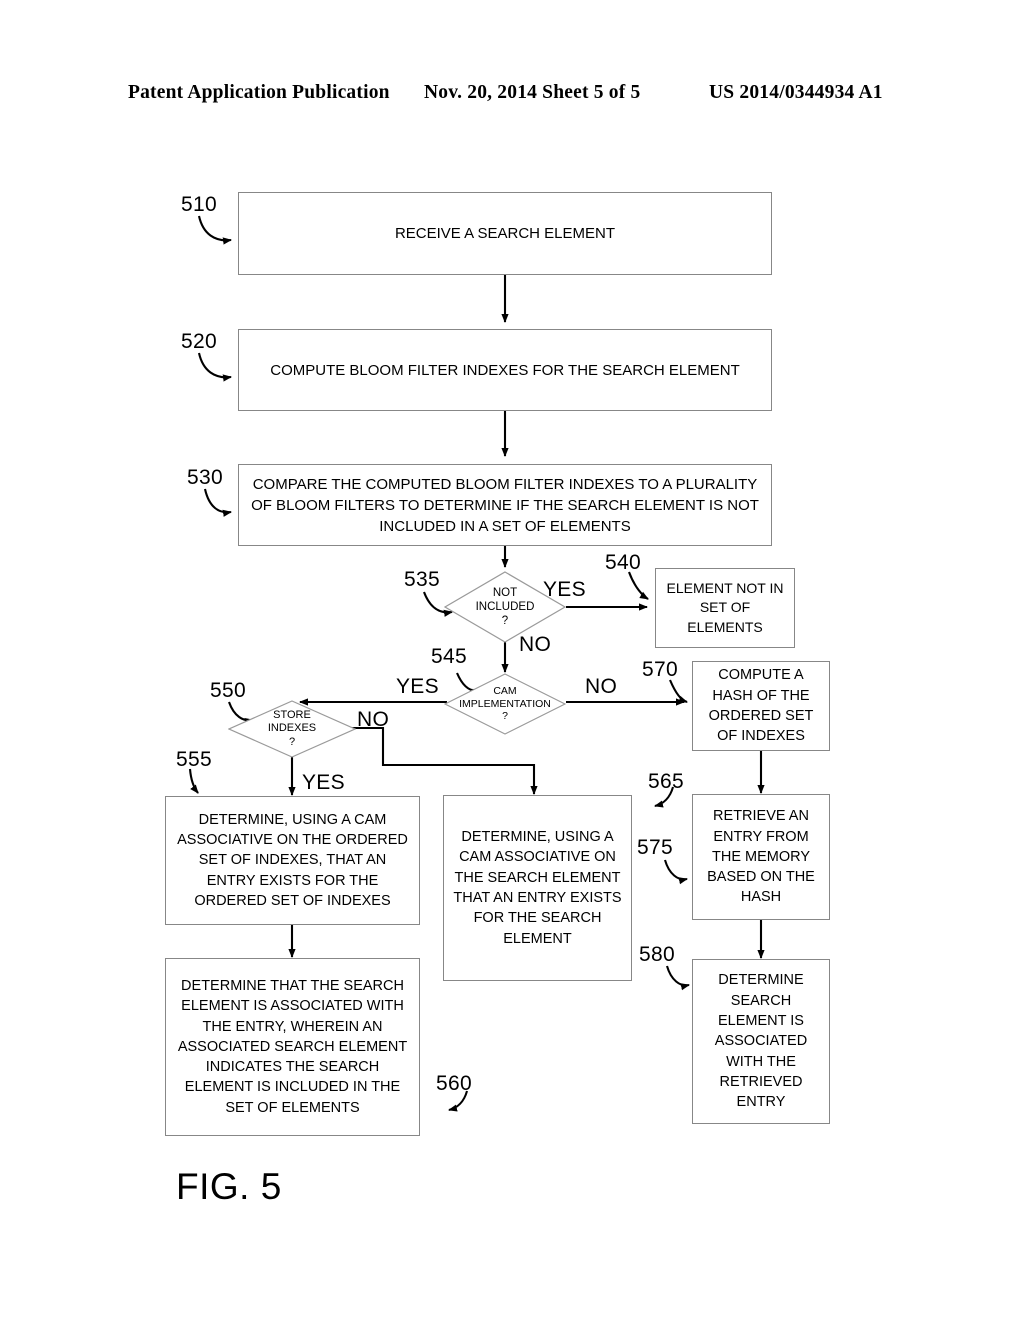  Describe the element at coordinates (205, 477) in the screenshot. I see `reference-numeral-530: 530` at that location.